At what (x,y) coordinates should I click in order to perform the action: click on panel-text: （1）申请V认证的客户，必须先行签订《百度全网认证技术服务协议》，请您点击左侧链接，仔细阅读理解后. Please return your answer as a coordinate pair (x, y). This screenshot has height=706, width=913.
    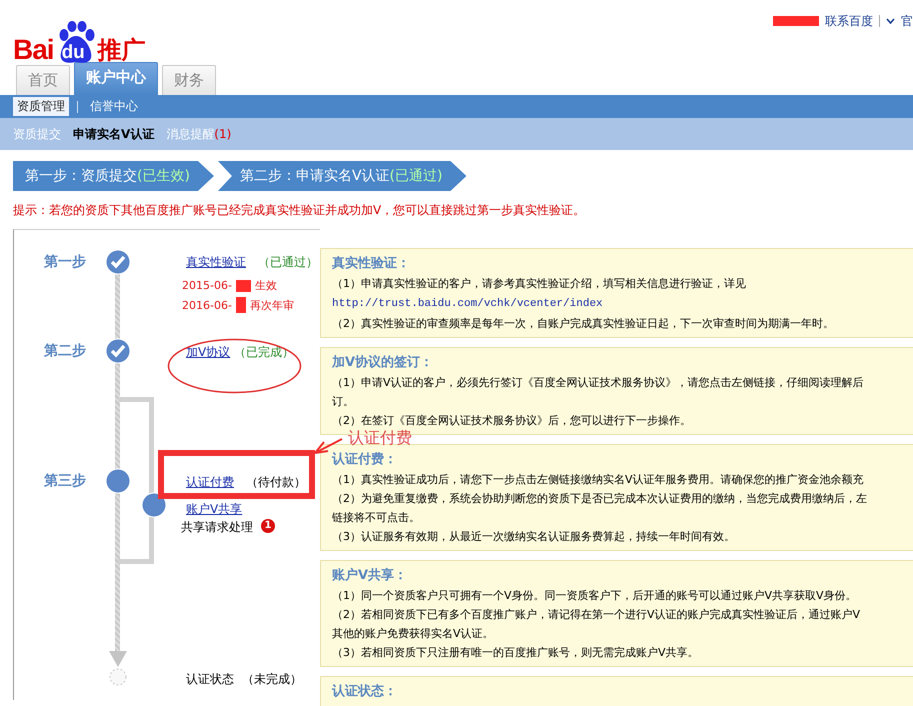
    Looking at the image, I should click on (598, 383).